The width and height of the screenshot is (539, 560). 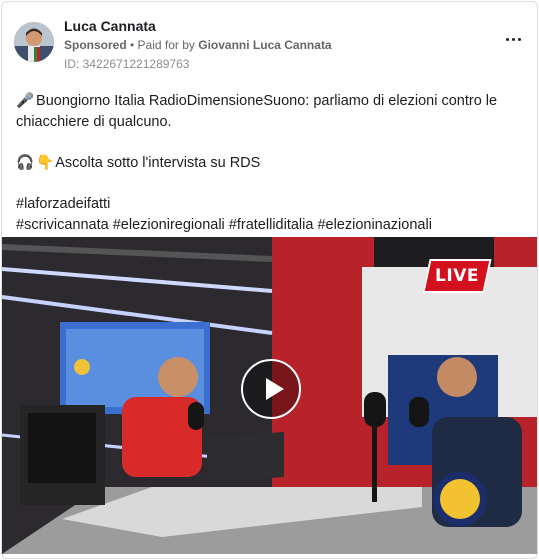 What do you see at coordinates (271, 389) in the screenshot?
I see `play-icon` at bounding box center [271, 389].